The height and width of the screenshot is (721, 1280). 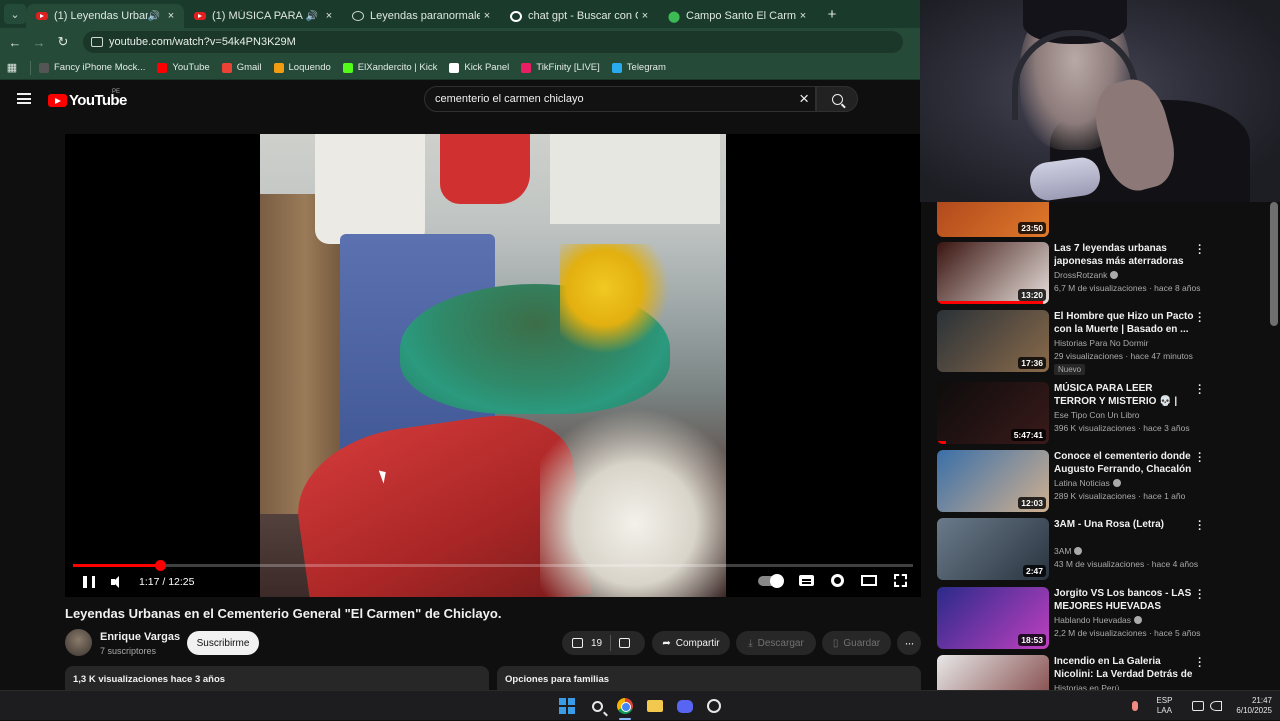 What do you see at coordinates (1274, 264) in the screenshot?
I see `sidebar-scrollbar` at bounding box center [1274, 264].